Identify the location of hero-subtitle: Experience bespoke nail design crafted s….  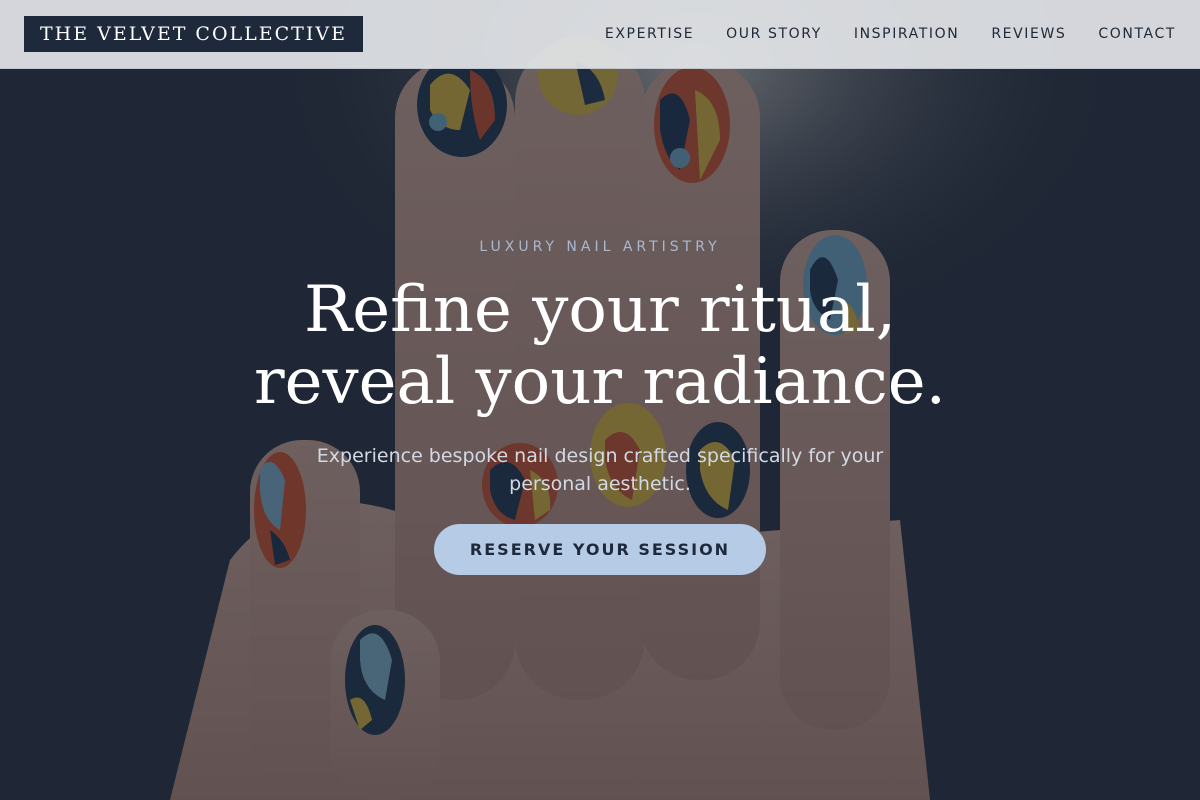
(600, 470).